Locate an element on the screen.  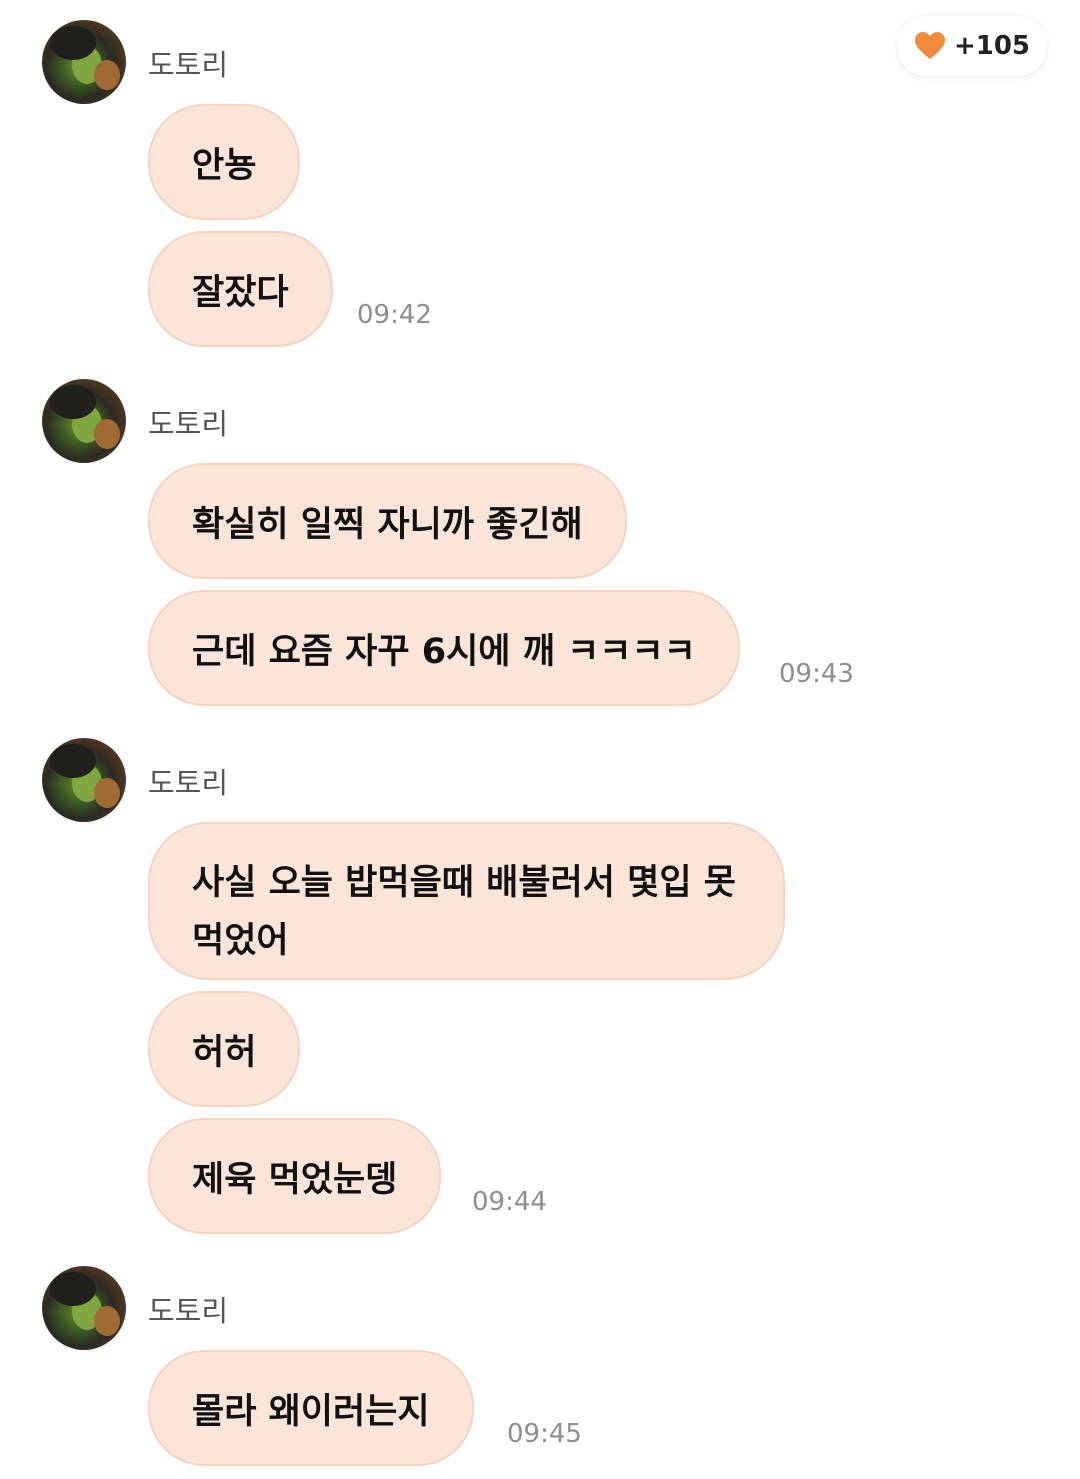
message-timestamp: 09:44 is located at coordinates (509, 1202).